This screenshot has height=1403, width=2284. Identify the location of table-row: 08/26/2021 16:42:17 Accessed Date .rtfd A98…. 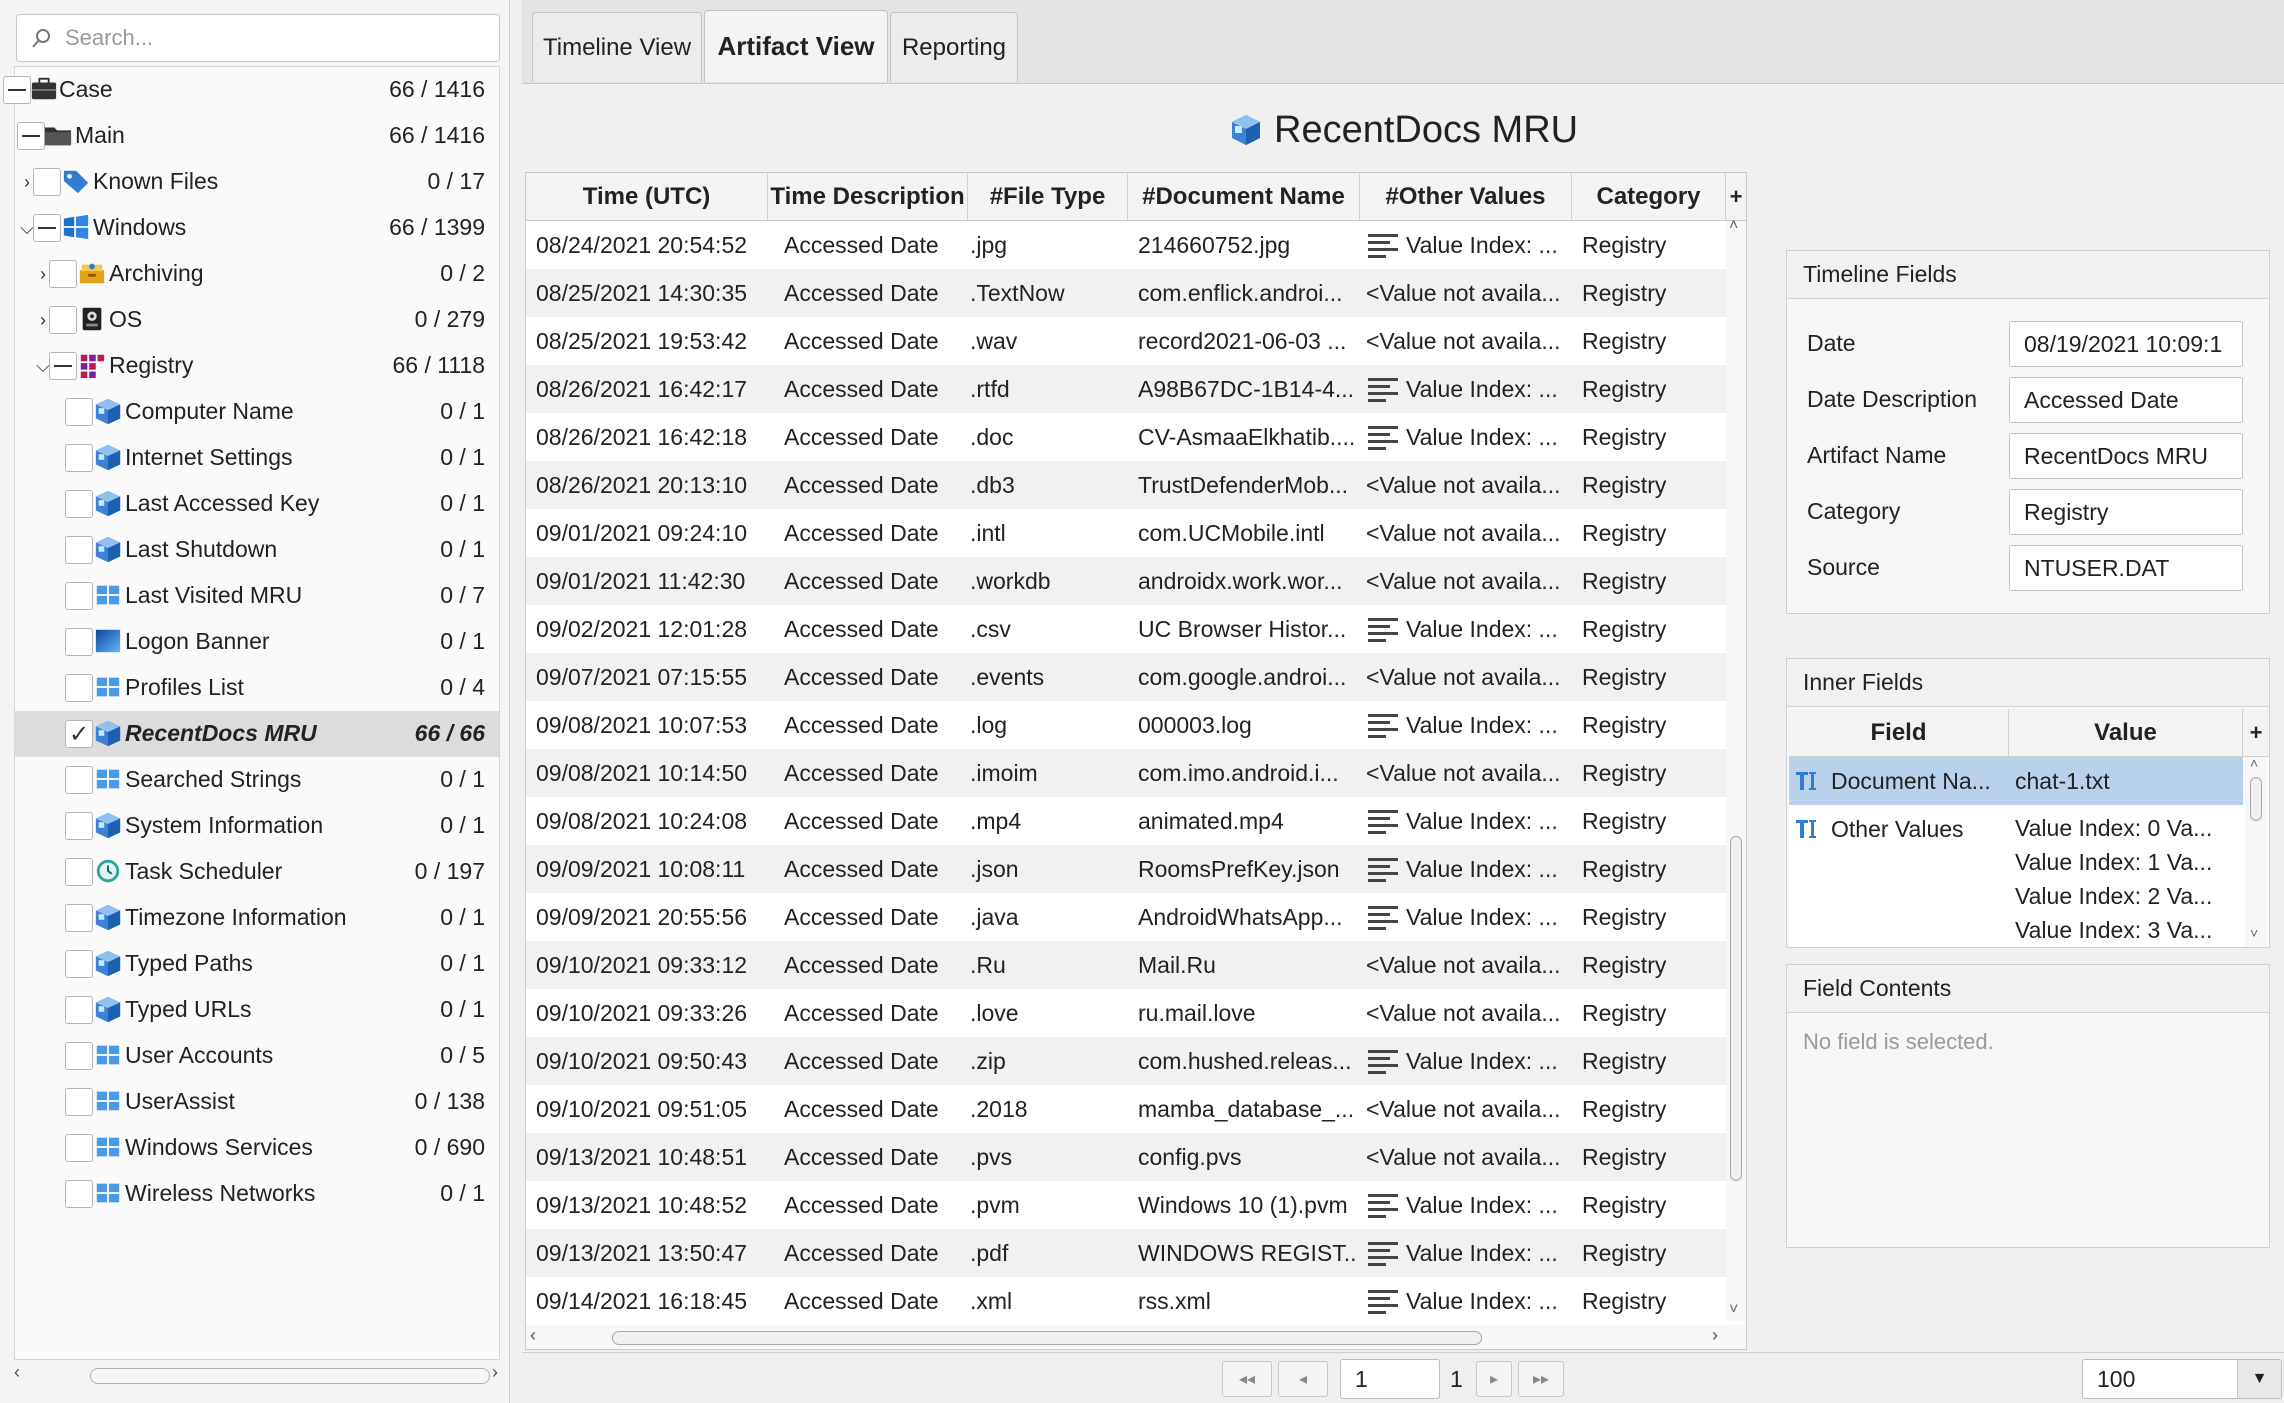
(1126, 389).